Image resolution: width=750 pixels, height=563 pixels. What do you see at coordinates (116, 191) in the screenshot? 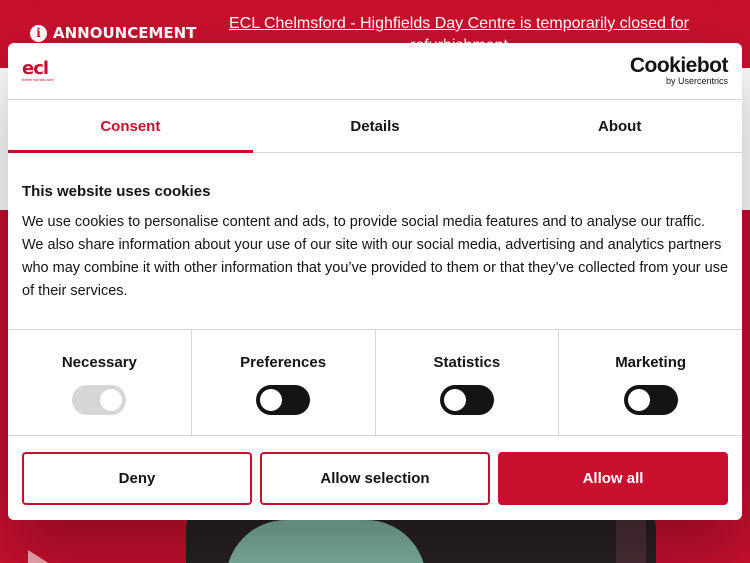
I see `consent-title: This website uses cookies` at bounding box center [116, 191].